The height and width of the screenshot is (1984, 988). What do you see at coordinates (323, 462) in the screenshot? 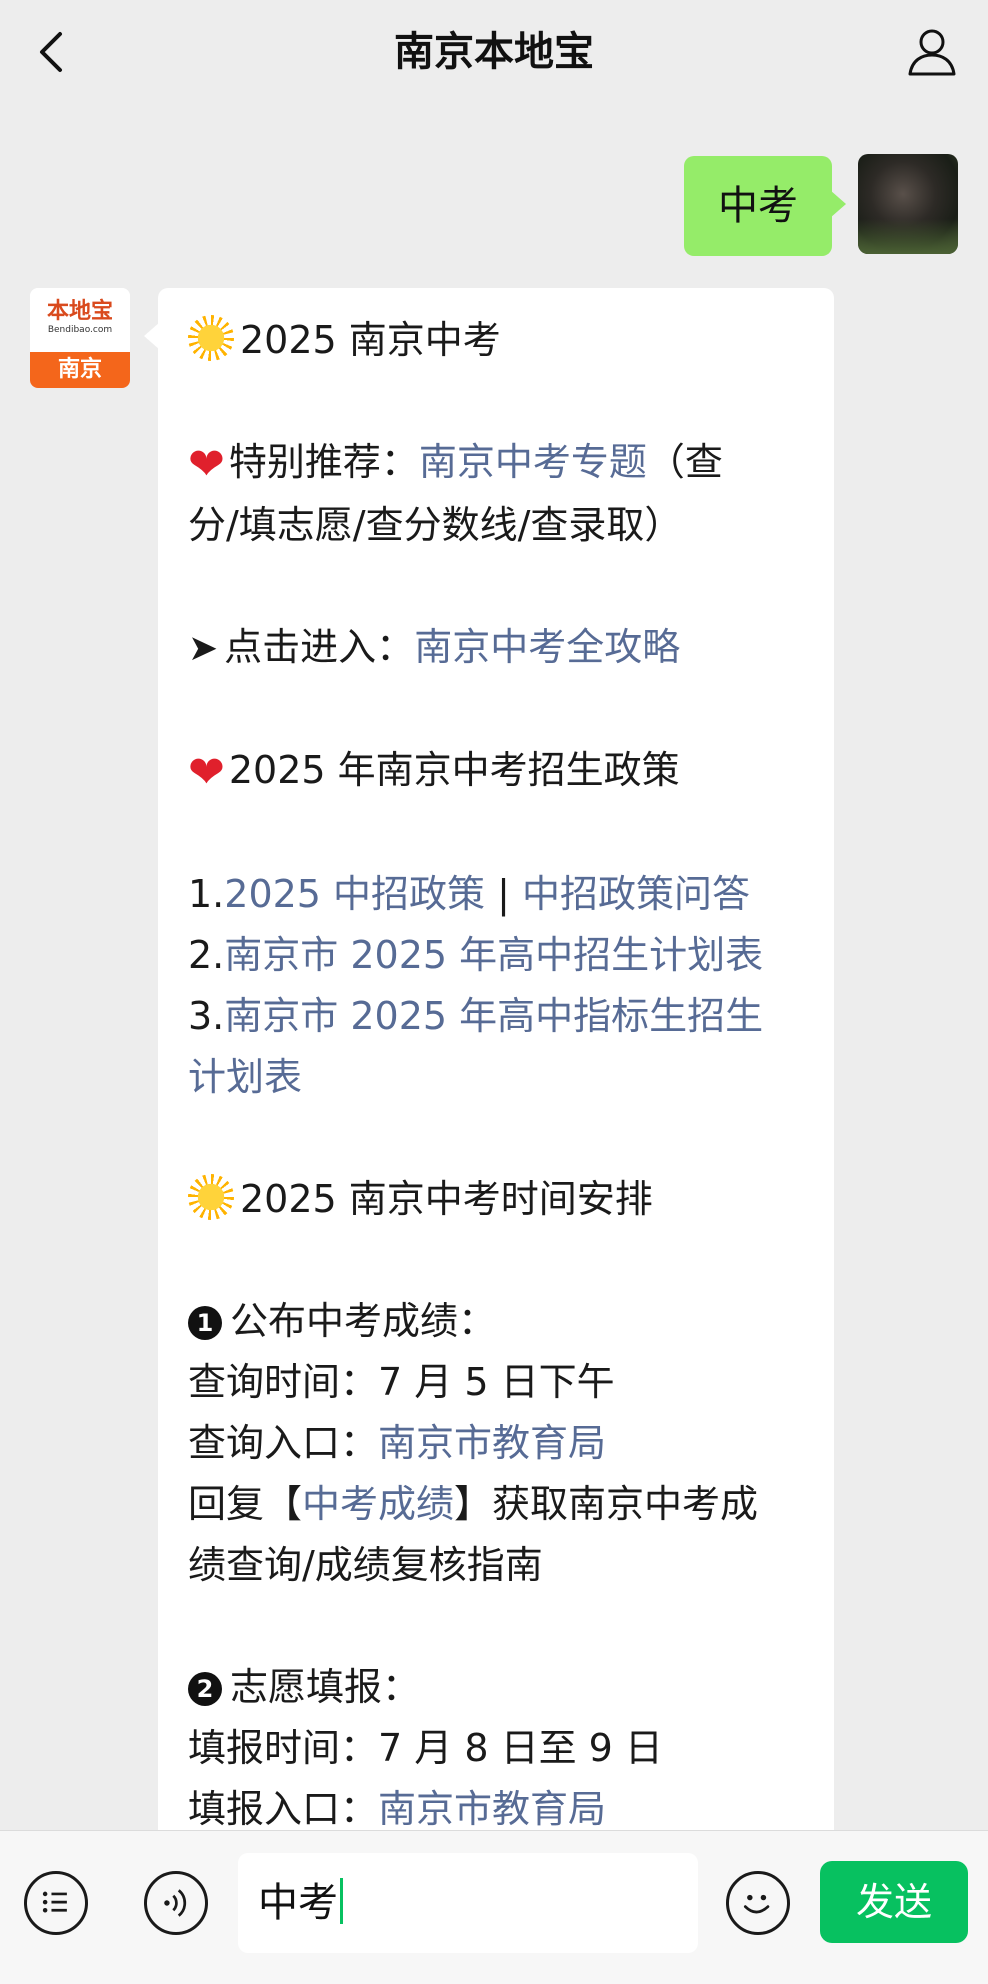
I see `rec-label: 特别推荐：` at bounding box center [323, 462].